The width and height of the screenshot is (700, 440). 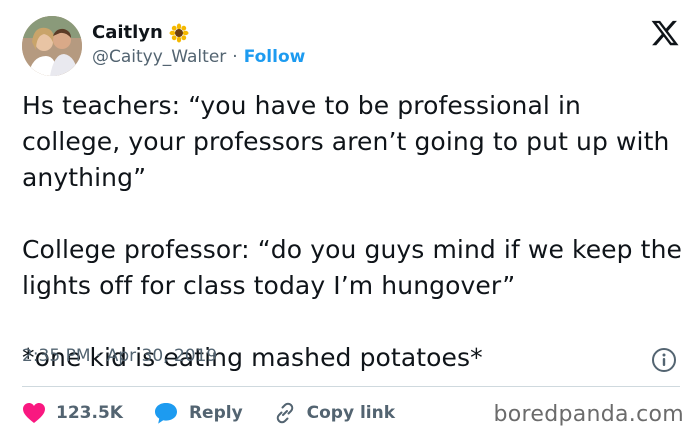 I want to click on copy-link-button: Copy link, so click(x=334, y=413).